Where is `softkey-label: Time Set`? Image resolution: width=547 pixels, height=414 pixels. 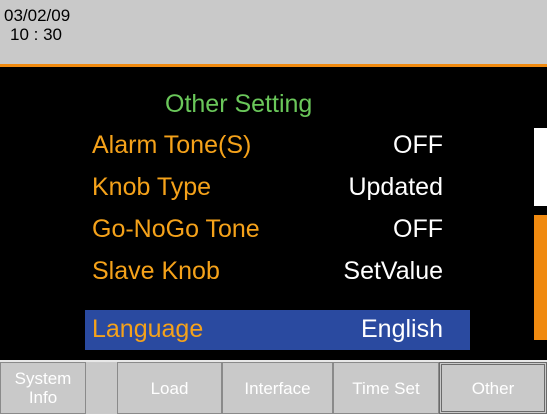 softkey-label: Time Set is located at coordinates (386, 388).